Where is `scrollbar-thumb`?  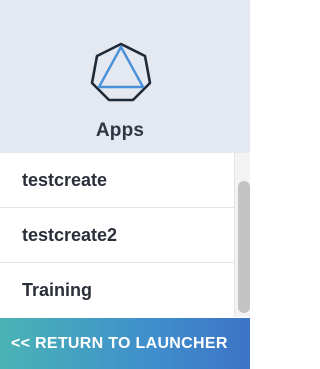 scrollbar-thumb is located at coordinates (244, 247).